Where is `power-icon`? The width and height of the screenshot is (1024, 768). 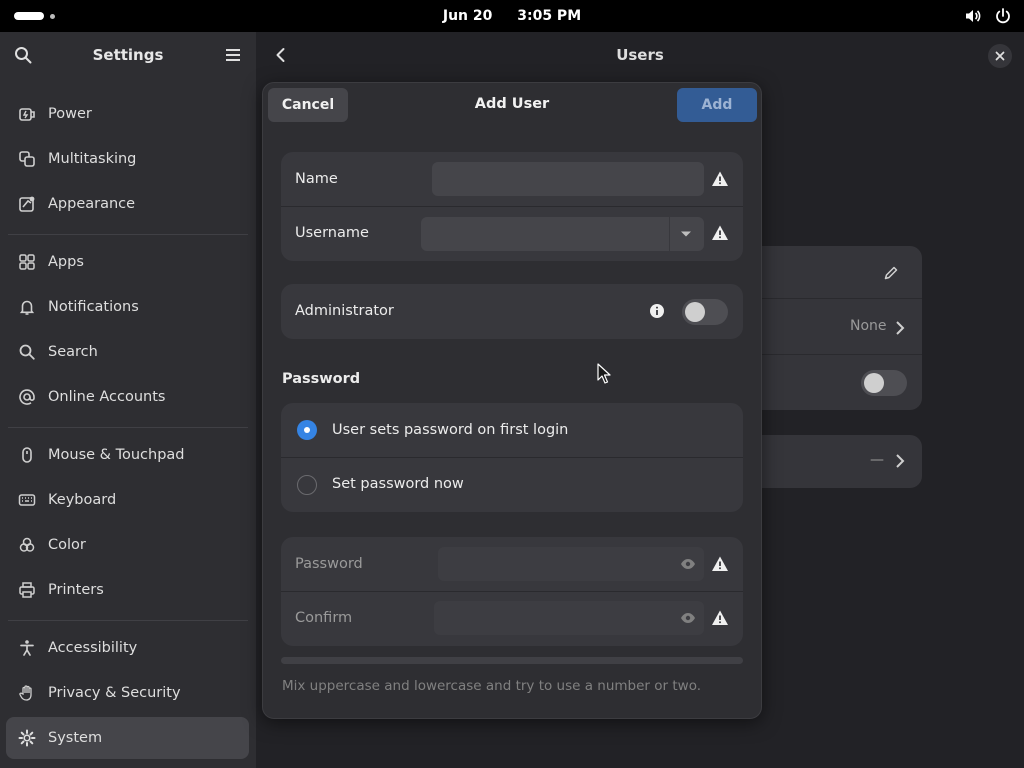 power-icon is located at coordinates (27, 114).